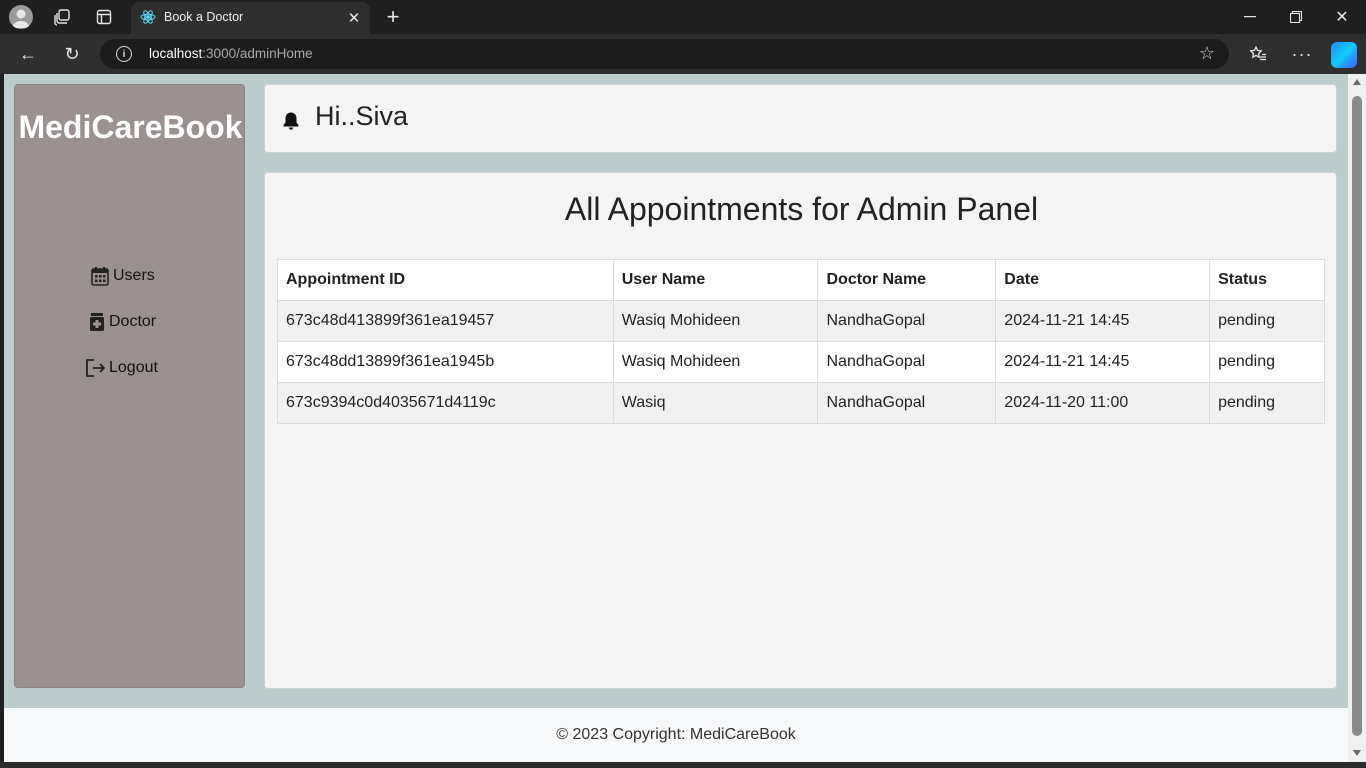 Image resolution: width=1366 pixels, height=768 pixels. What do you see at coordinates (100, 276) in the screenshot?
I see `calendar-icon` at bounding box center [100, 276].